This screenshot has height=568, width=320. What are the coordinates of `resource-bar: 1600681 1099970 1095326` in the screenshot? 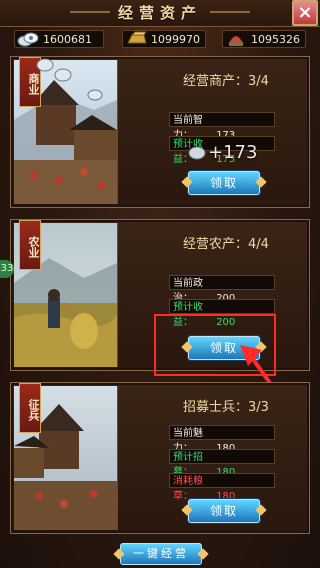 It's located at (160, 39).